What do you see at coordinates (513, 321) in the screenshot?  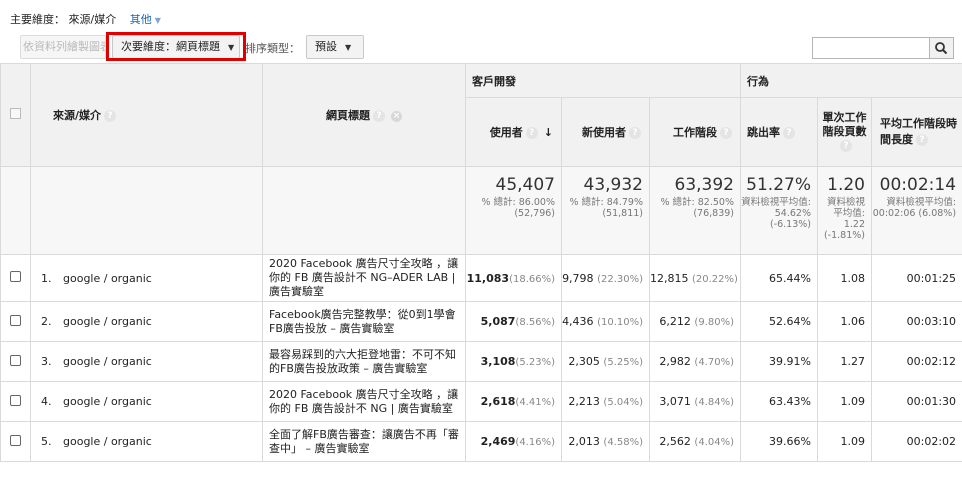 I see `users-cell: 5,087(8.56%)` at bounding box center [513, 321].